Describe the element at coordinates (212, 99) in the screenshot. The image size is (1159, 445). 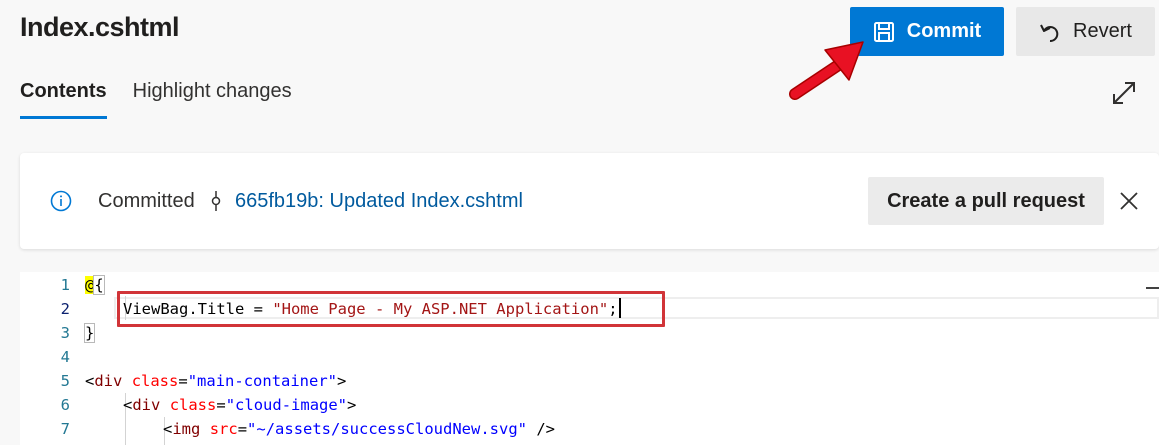
I see `tab-highlight-changes: Highlight changes` at that location.